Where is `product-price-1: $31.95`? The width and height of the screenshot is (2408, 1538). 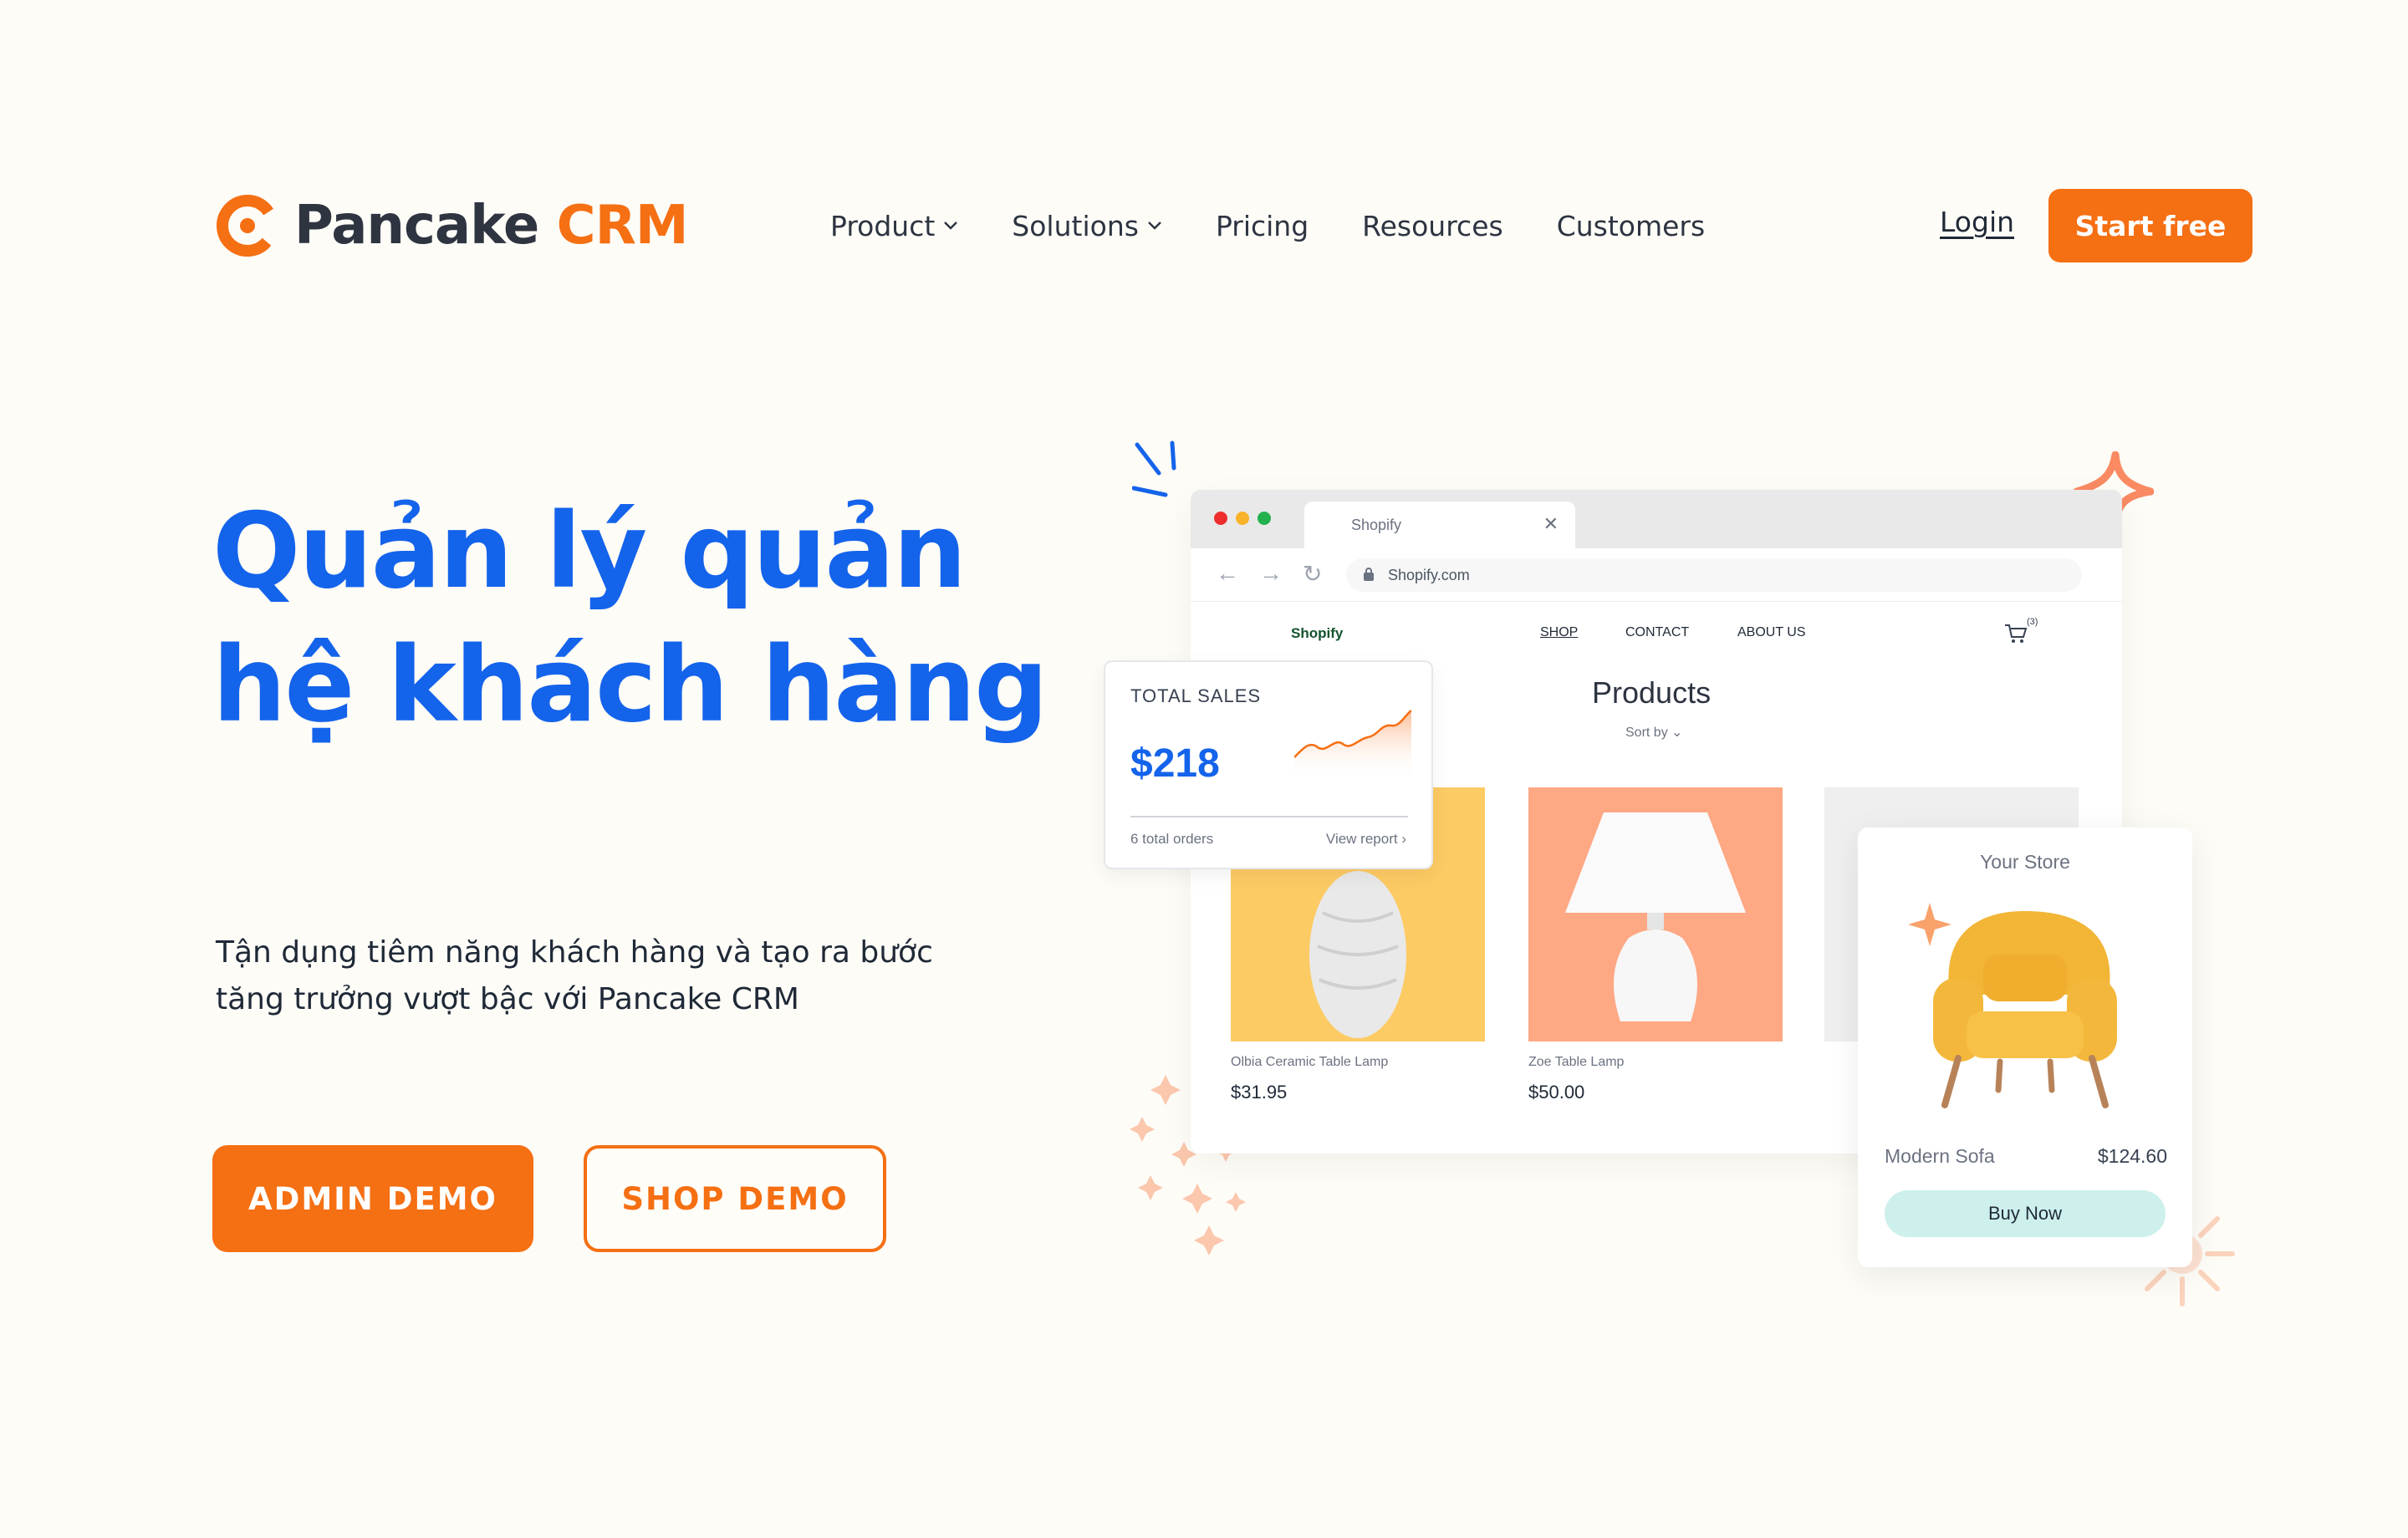
product-price-1: $31.95 is located at coordinates (1260, 1093).